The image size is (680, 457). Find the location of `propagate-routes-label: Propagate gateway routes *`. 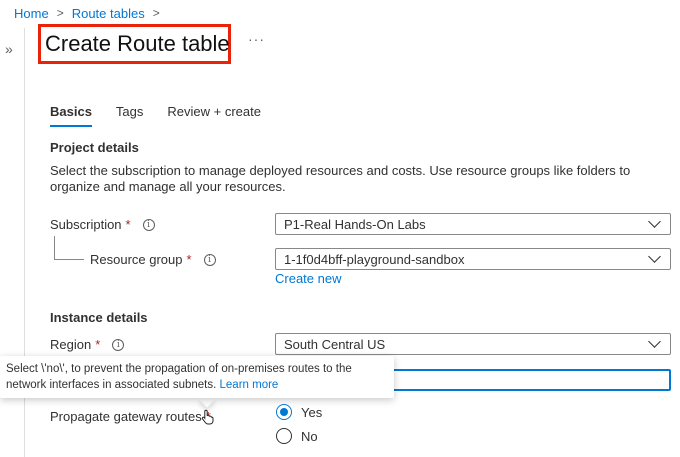

propagate-routes-label: Propagate gateway routes * is located at coordinates (130, 416).